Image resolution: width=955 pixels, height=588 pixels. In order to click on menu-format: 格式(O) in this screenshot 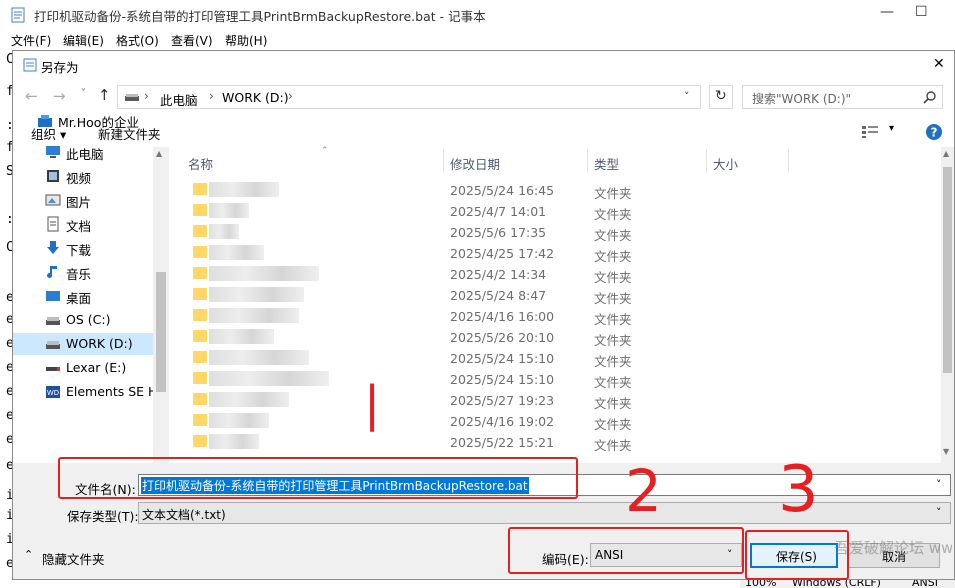, I will do `click(137, 40)`.